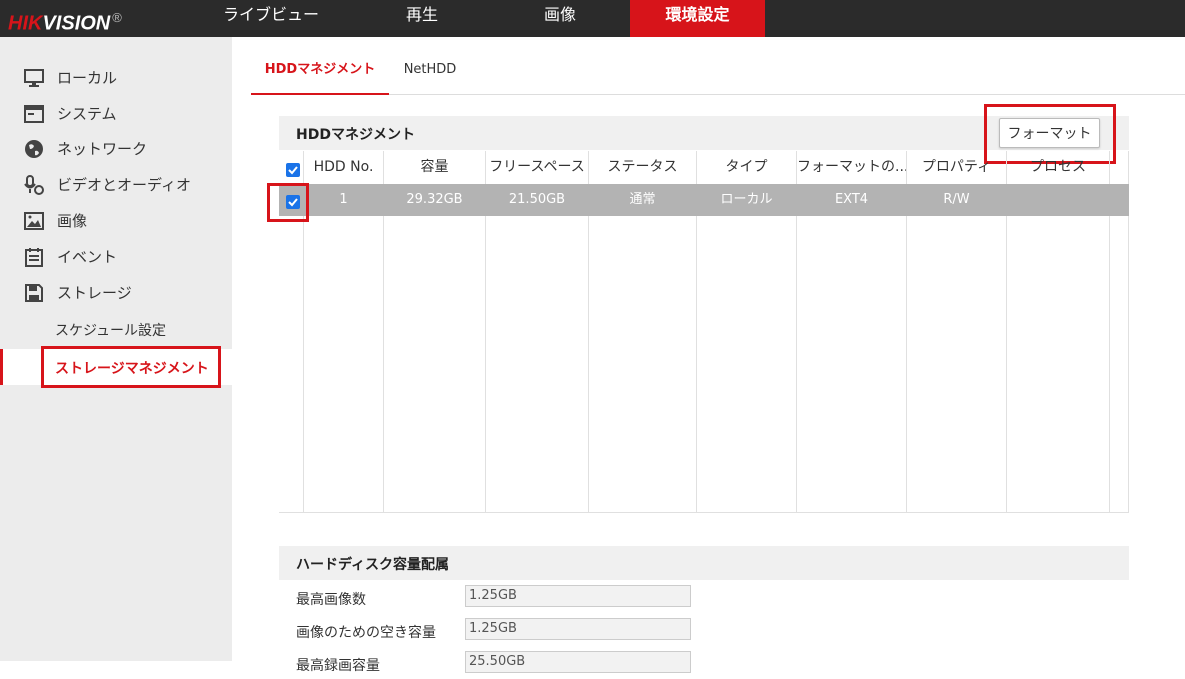 The image size is (1185, 679). What do you see at coordinates (65, 22) in the screenshot?
I see `hikvision-logo: HIKVISION ®` at bounding box center [65, 22].